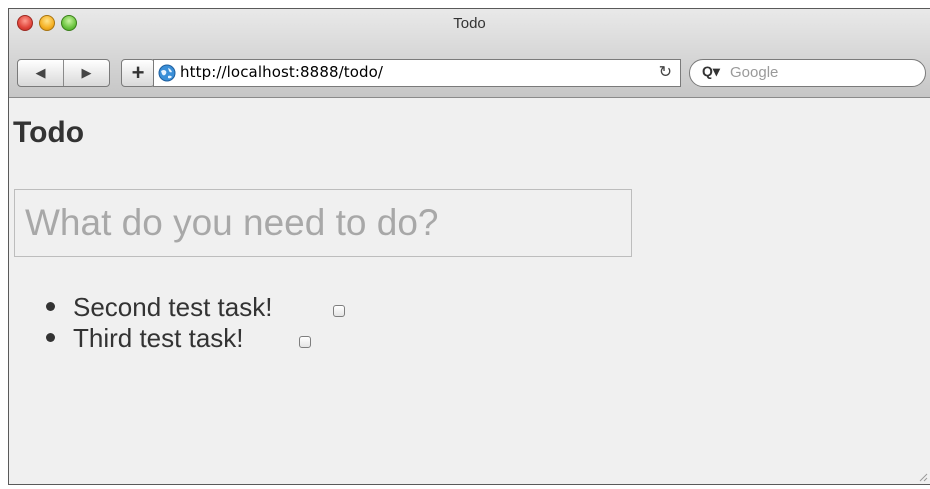 This screenshot has height=489, width=930. I want to click on forward-button: ▶, so click(86, 73).